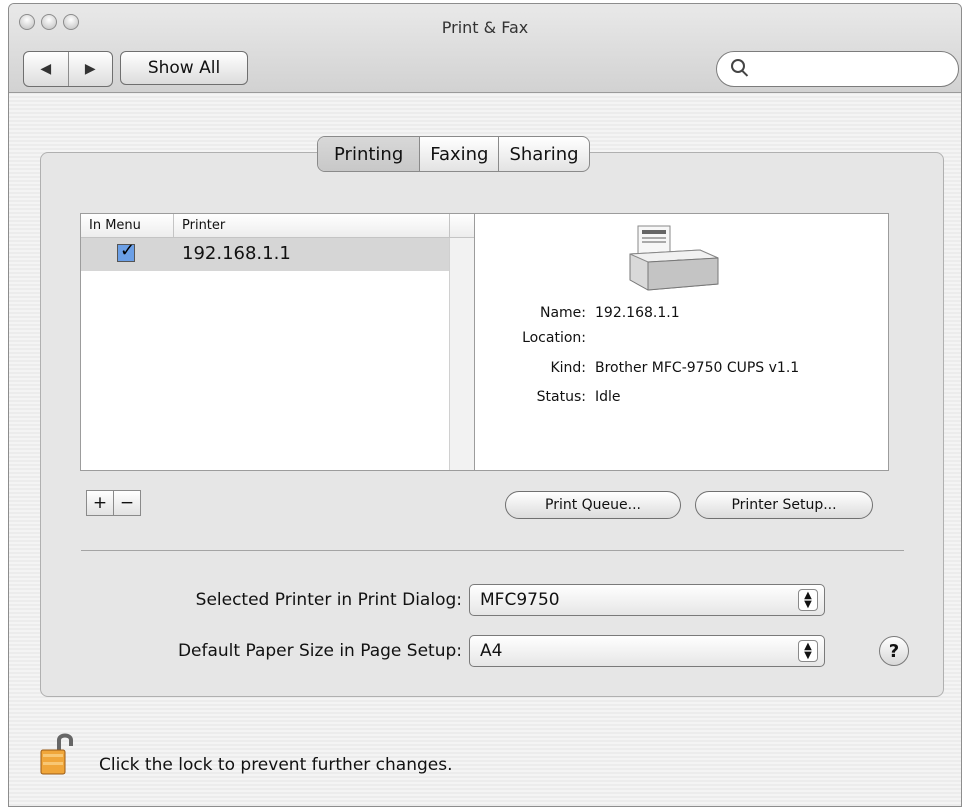 This screenshot has width=965, height=807. I want to click on toolbar: Print & Fax ◀ ▶ Show All, so click(485, 48).